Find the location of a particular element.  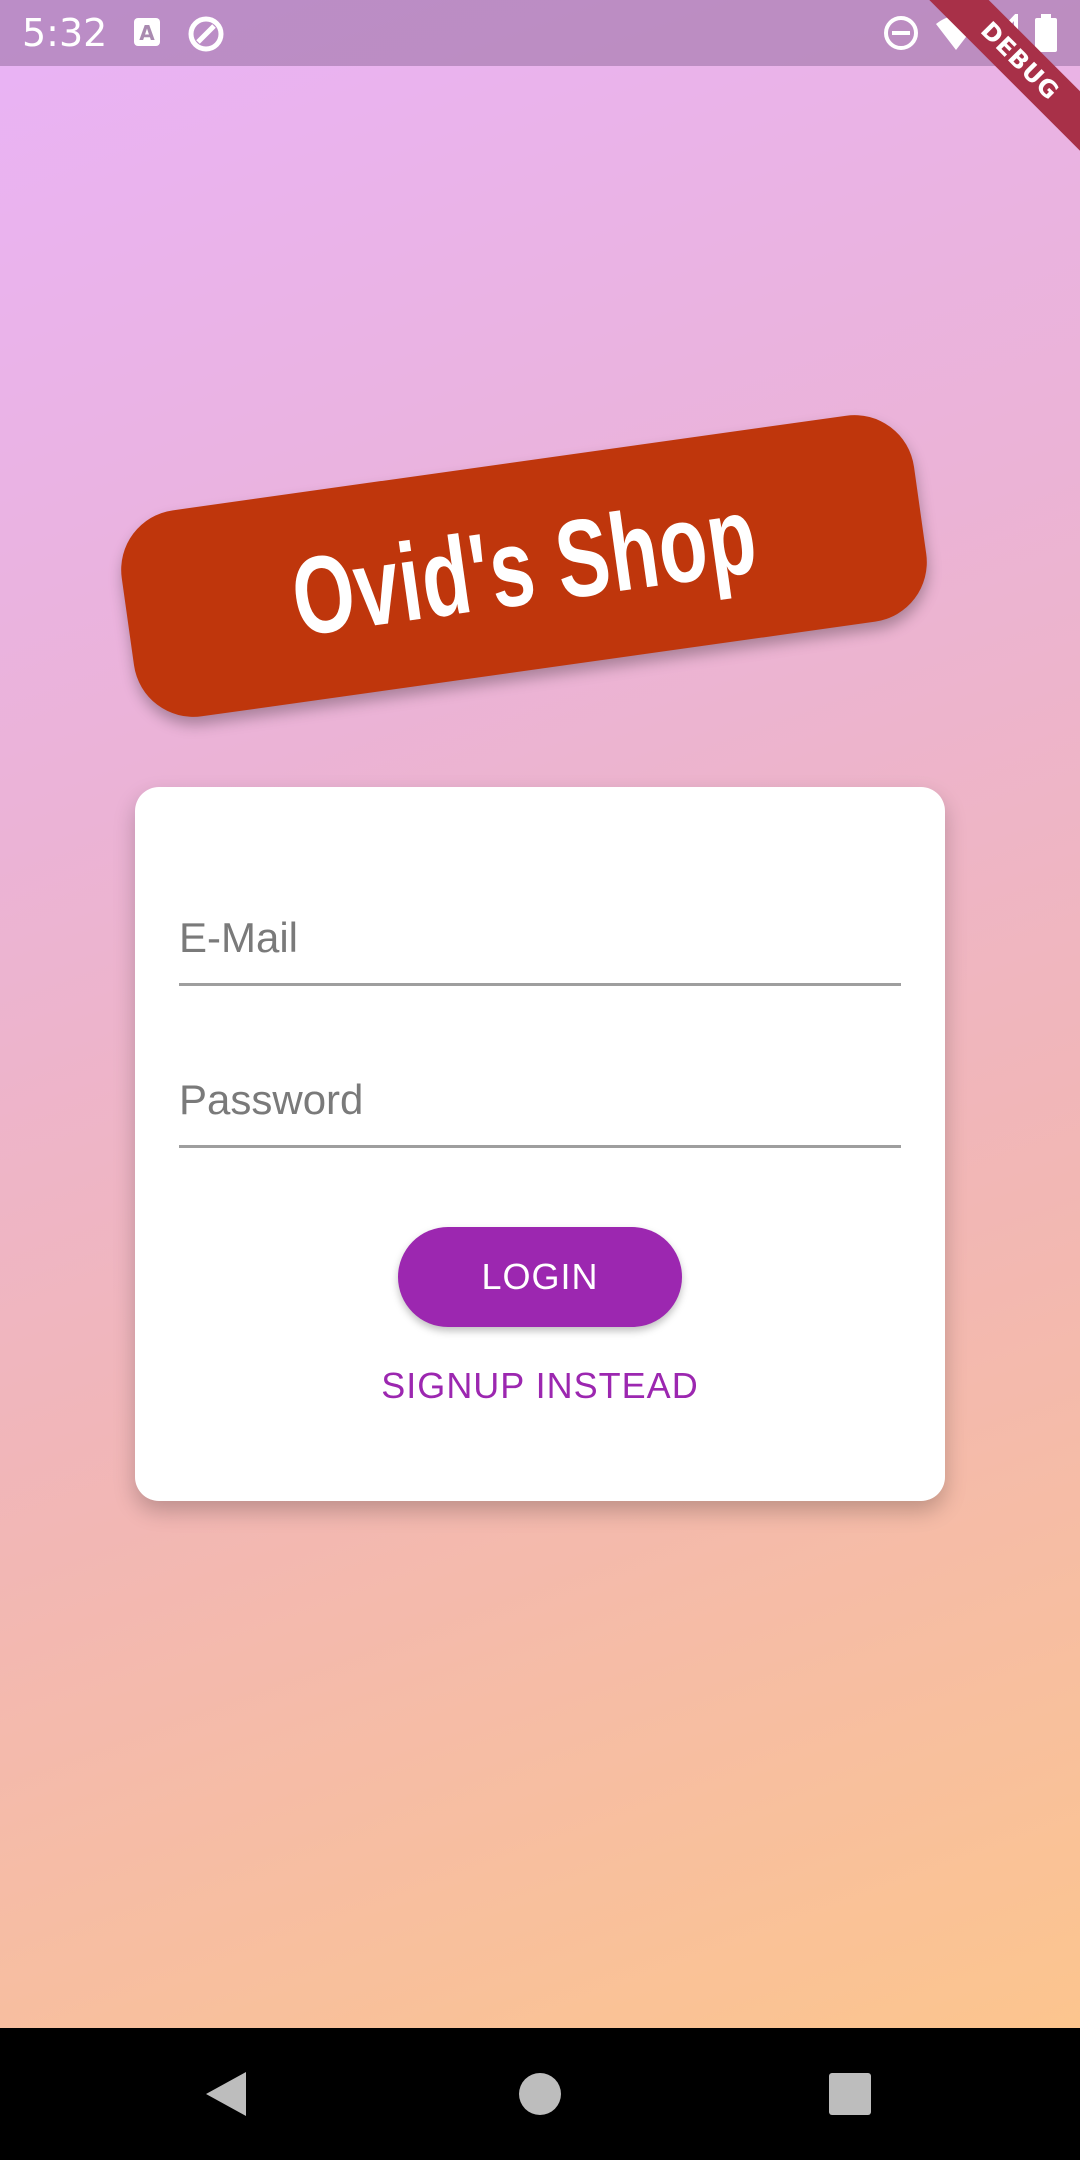

email-field-container is located at coordinates (540, 924).